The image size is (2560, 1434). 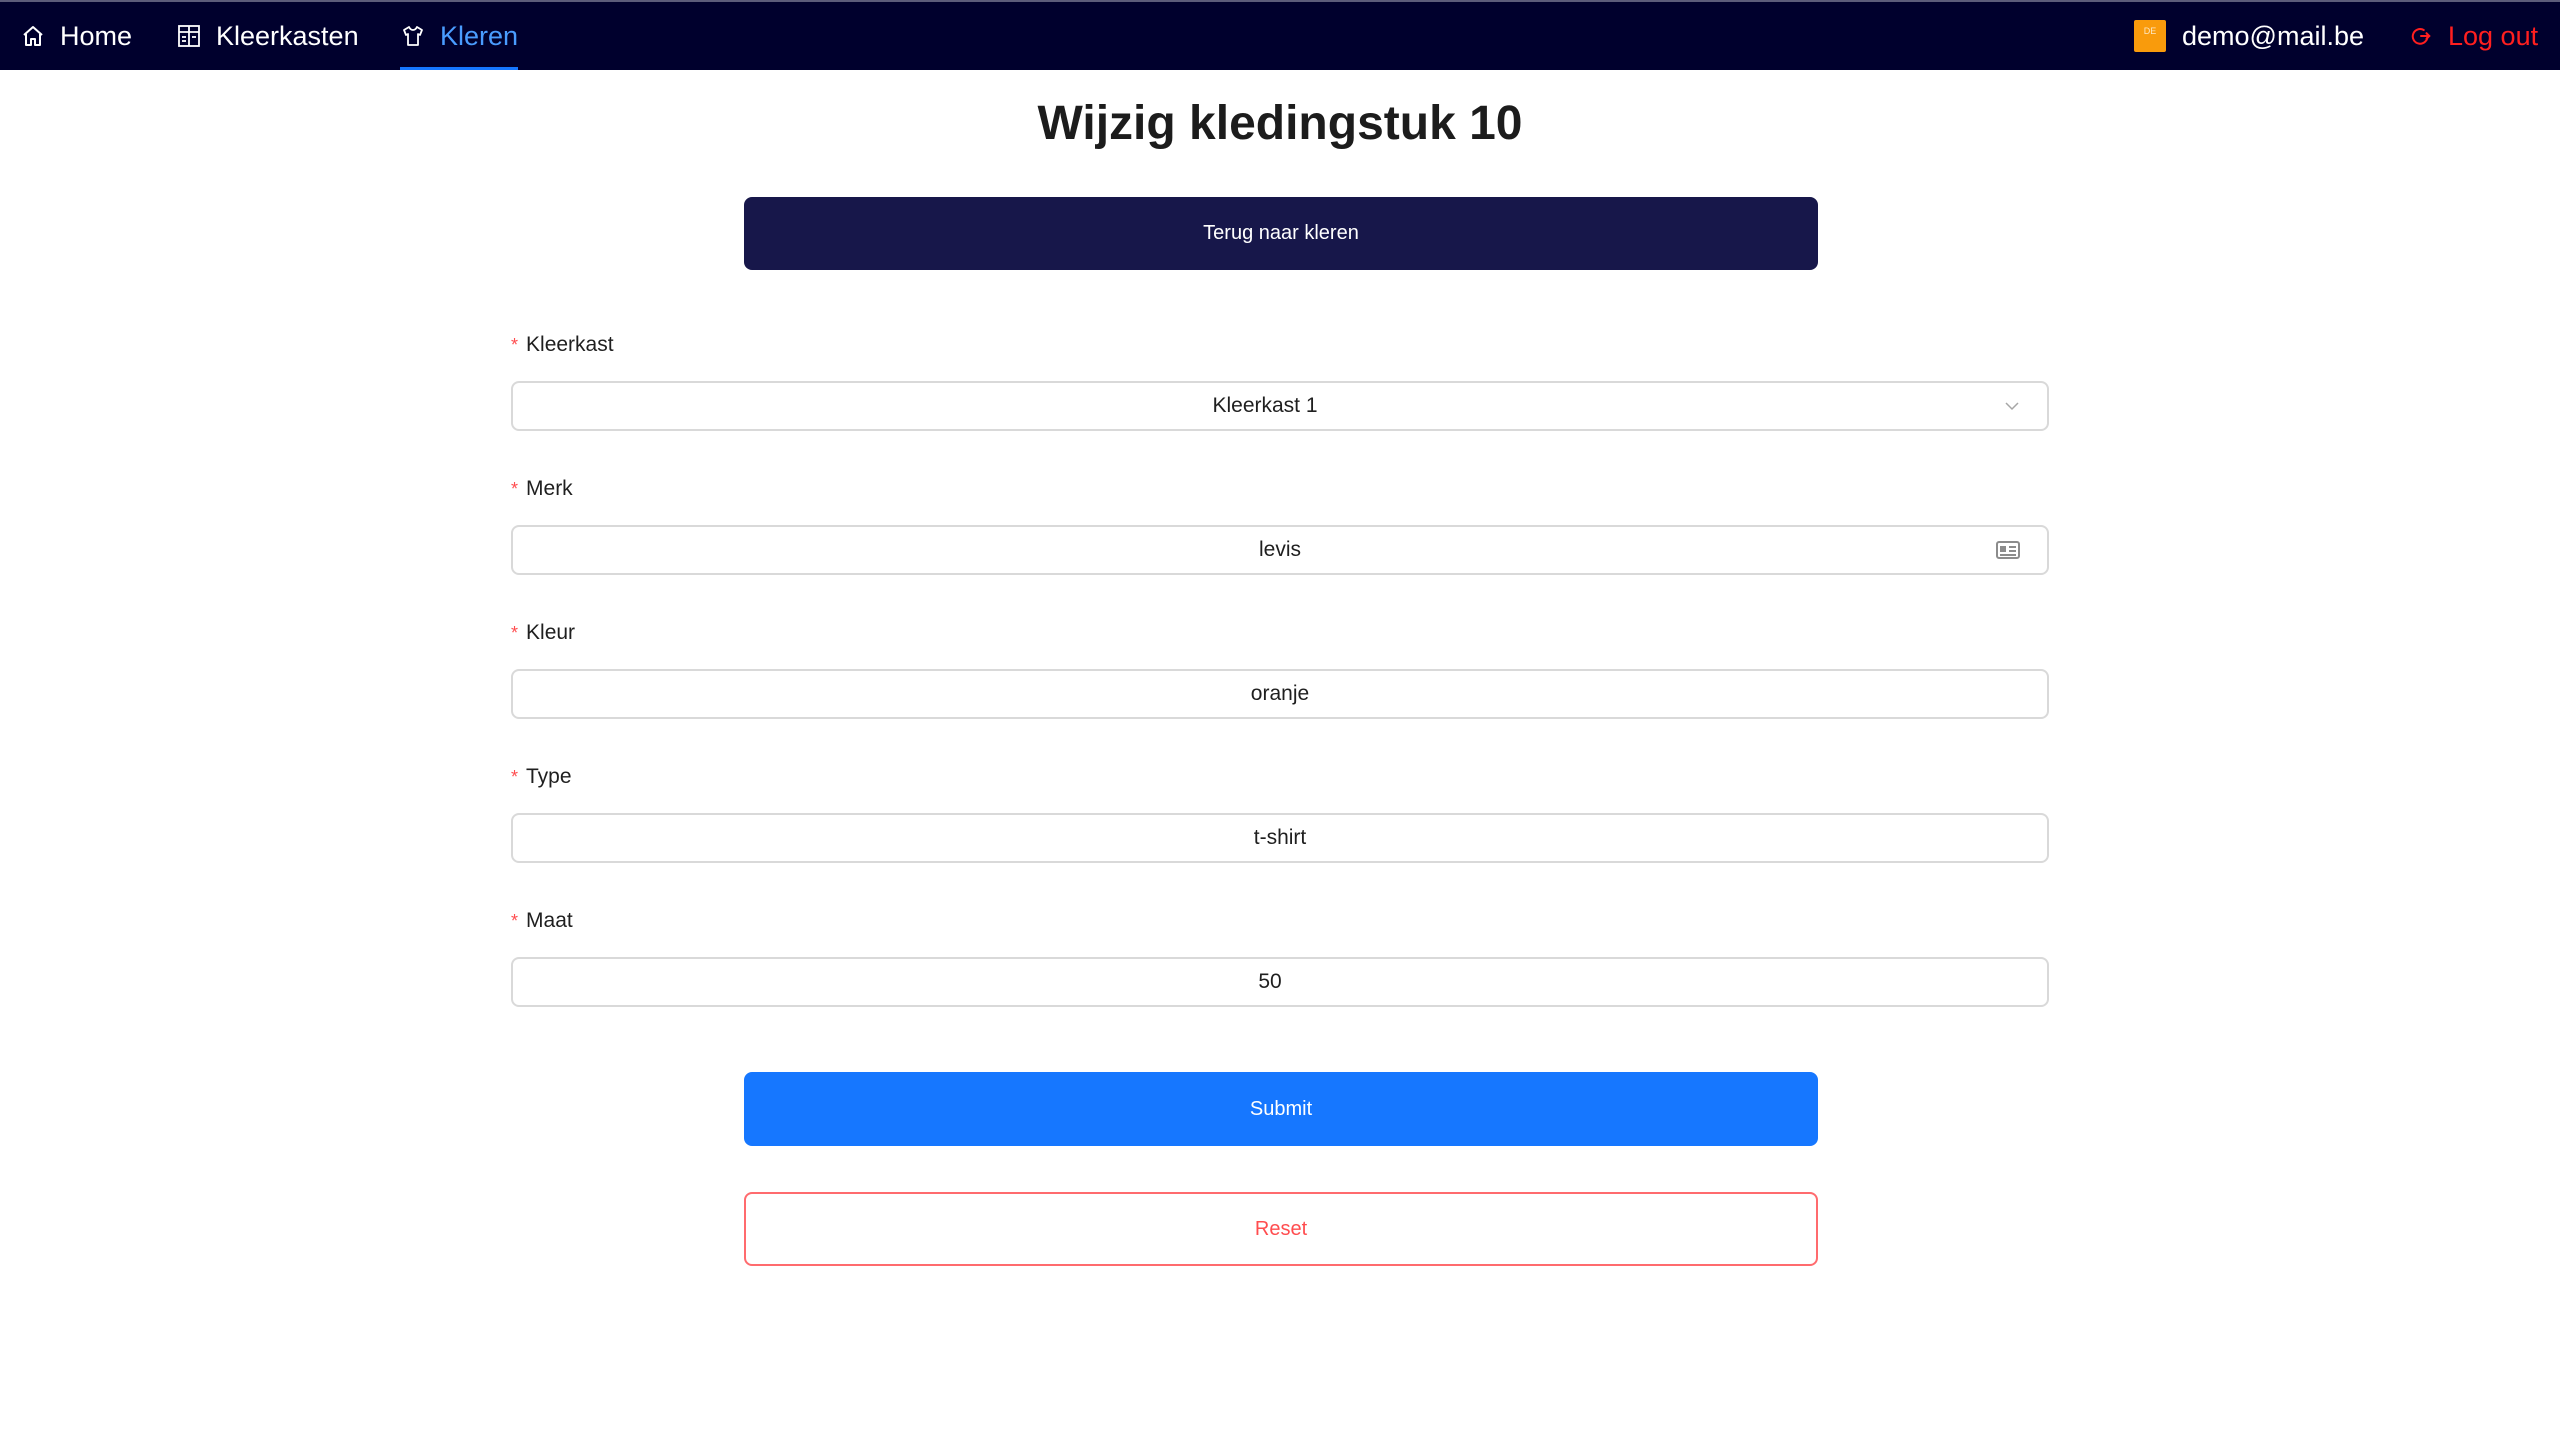 What do you see at coordinates (551, 632) in the screenshot?
I see `kleur-label-text: Kleur` at bounding box center [551, 632].